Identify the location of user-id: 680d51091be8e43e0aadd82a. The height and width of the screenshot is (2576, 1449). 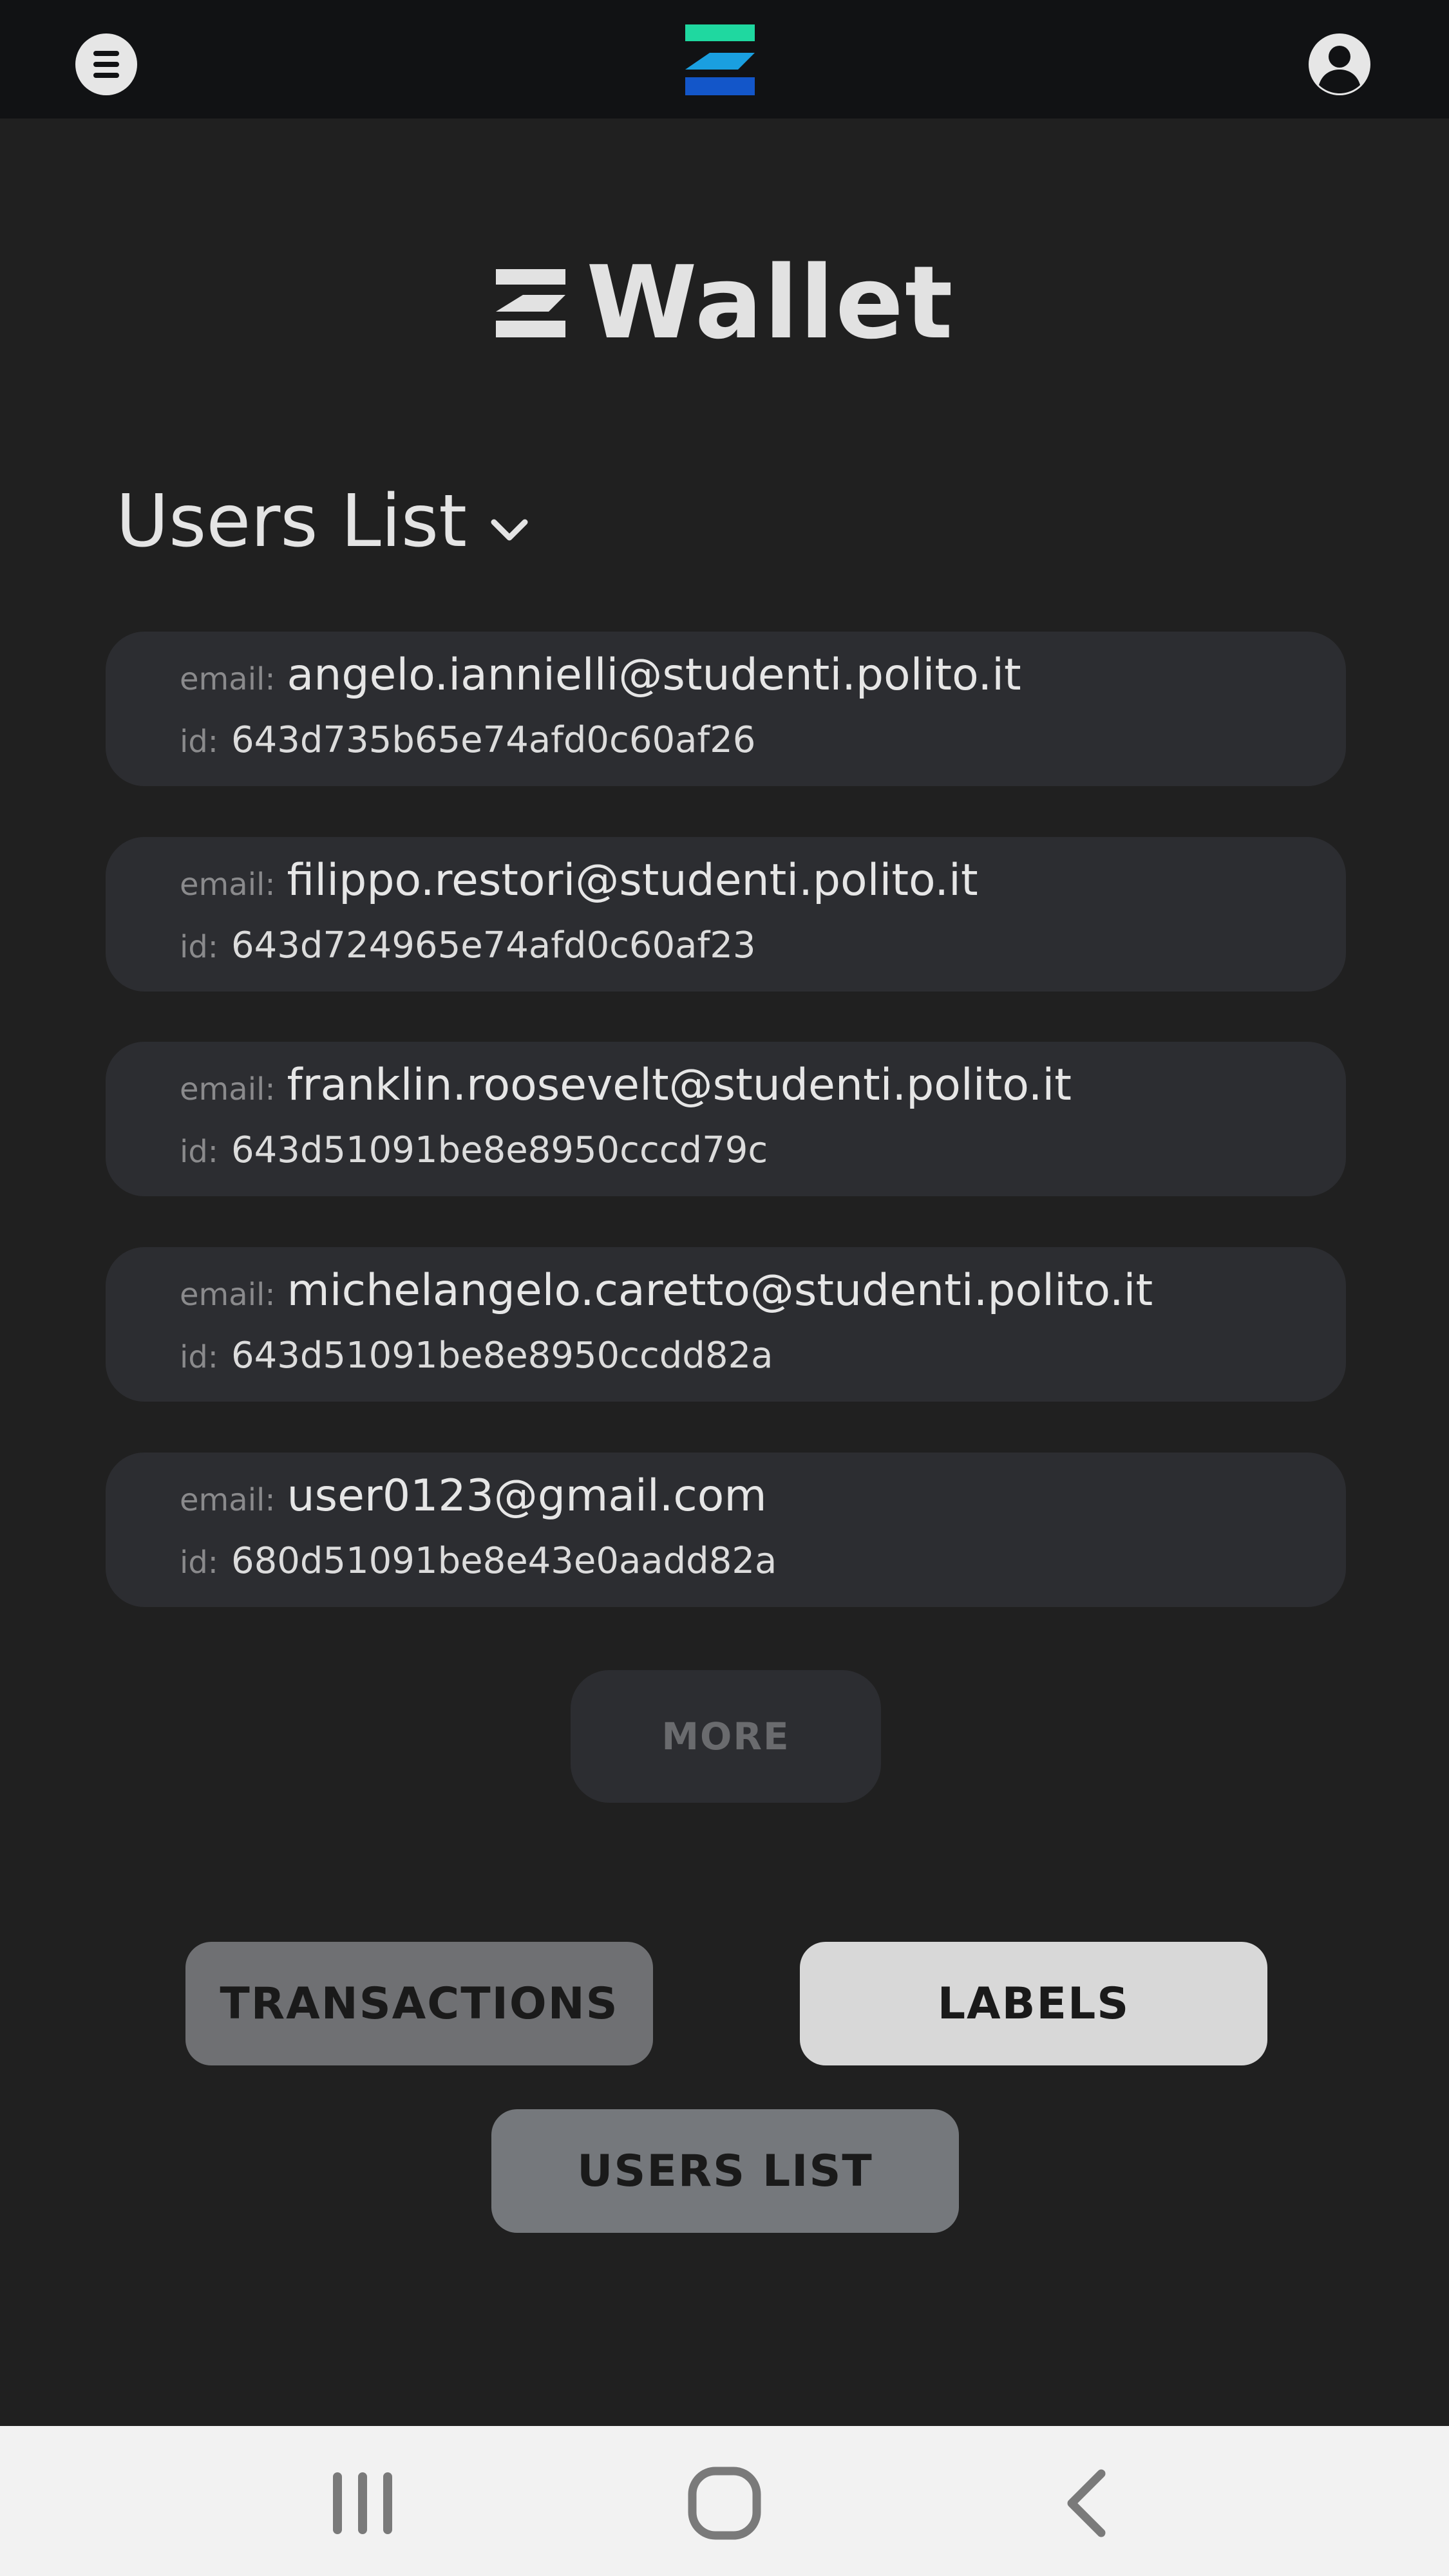
(504, 1561).